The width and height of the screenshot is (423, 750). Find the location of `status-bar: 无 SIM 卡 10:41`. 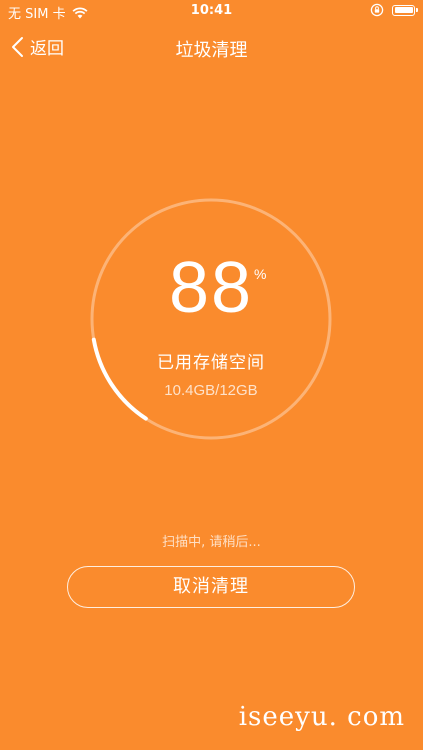

status-bar: 无 SIM 卡 10:41 is located at coordinates (211, 11).